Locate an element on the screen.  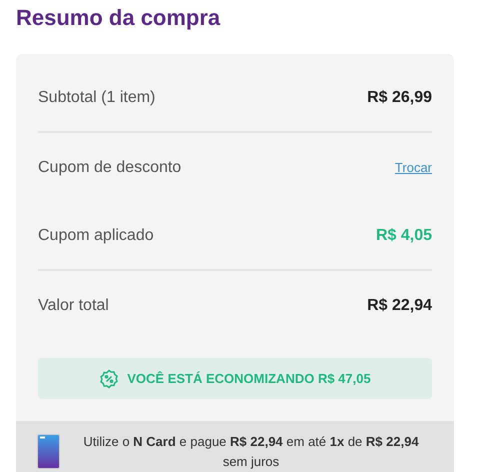
row-value: R$ 22,94 is located at coordinates (399, 306).